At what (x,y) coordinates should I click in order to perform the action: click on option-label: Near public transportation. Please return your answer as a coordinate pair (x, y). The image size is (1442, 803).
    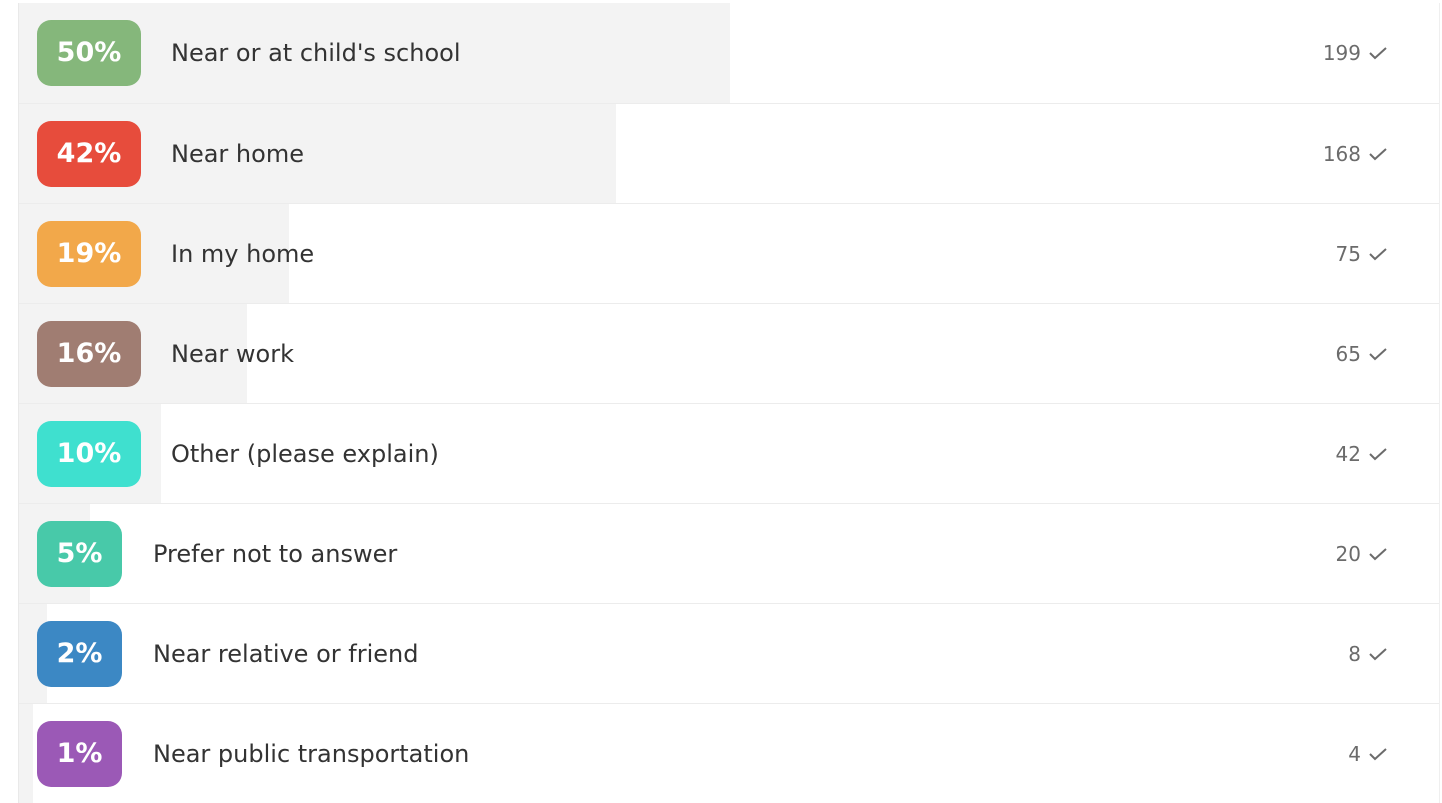
    Looking at the image, I should click on (311, 754).